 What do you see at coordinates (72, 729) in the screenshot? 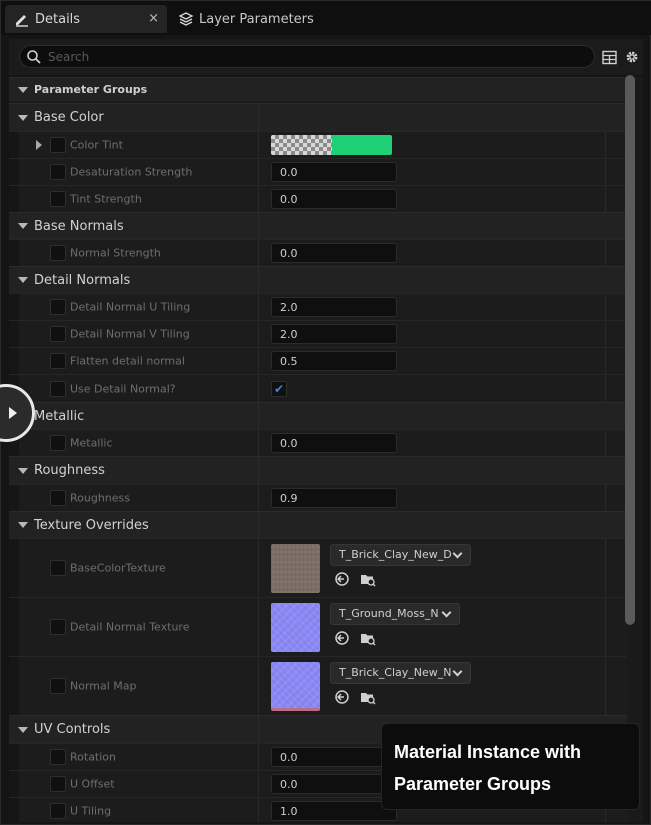
I see `group-title: UV Controls` at bounding box center [72, 729].